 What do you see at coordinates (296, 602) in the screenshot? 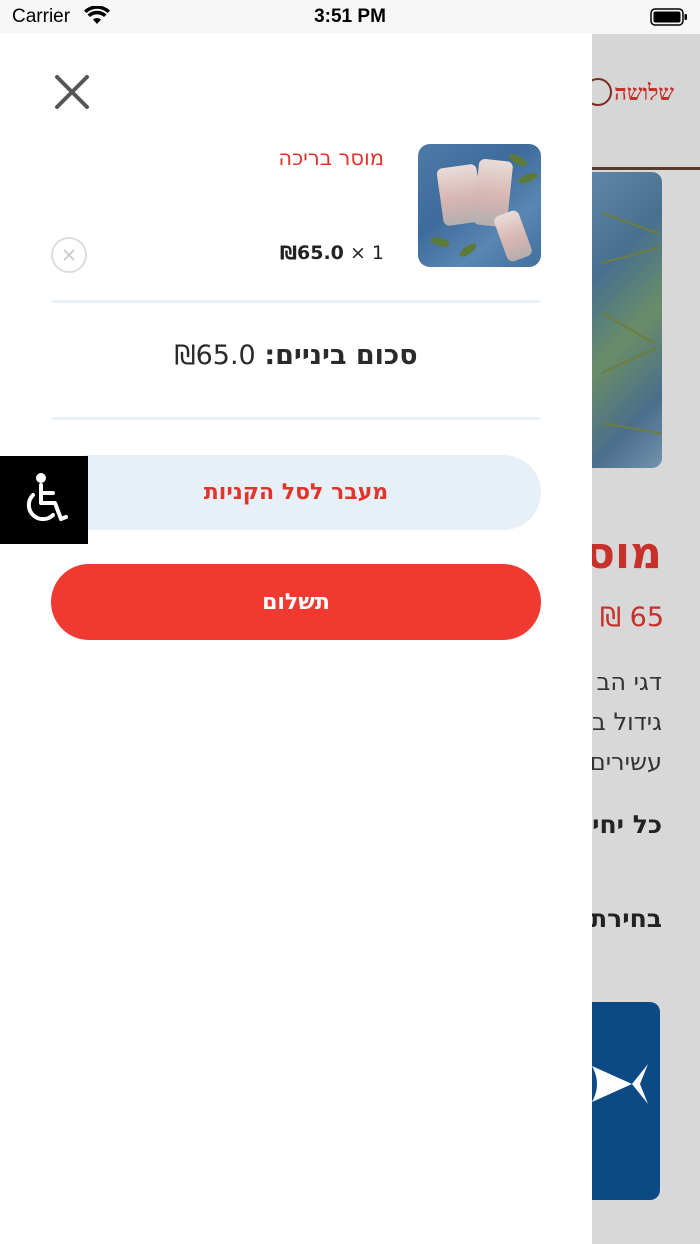
I see `checkout-button: תשלום` at bounding box center [296, 602].